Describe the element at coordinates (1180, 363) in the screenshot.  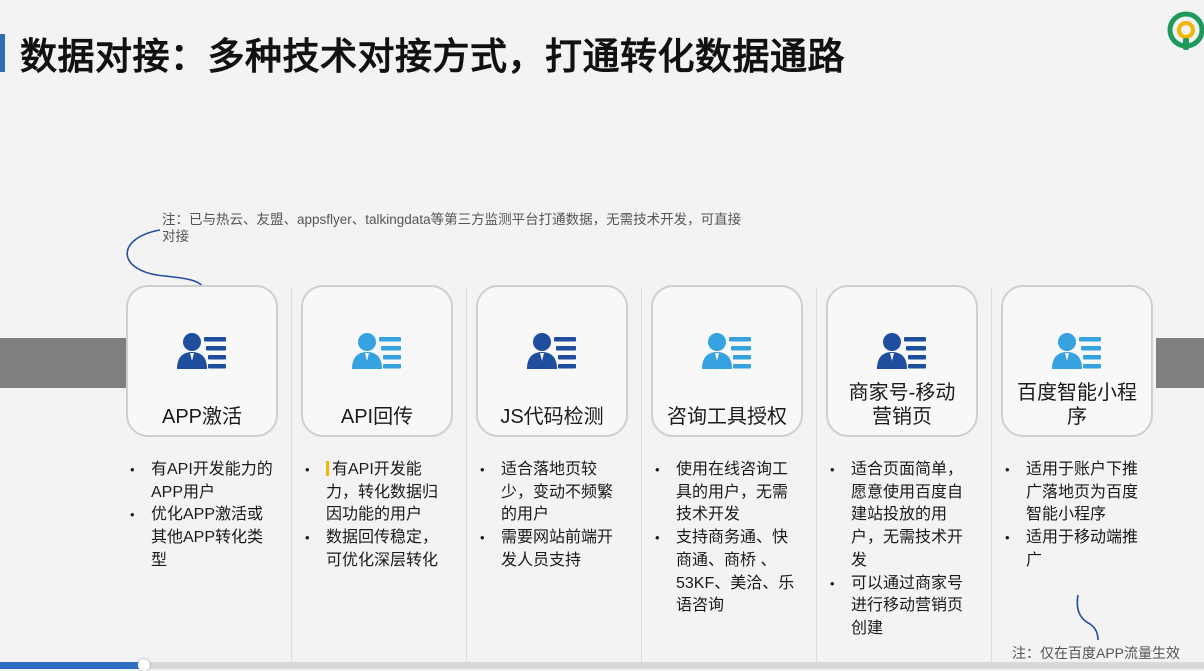
I see `gray-band-right` at that location.